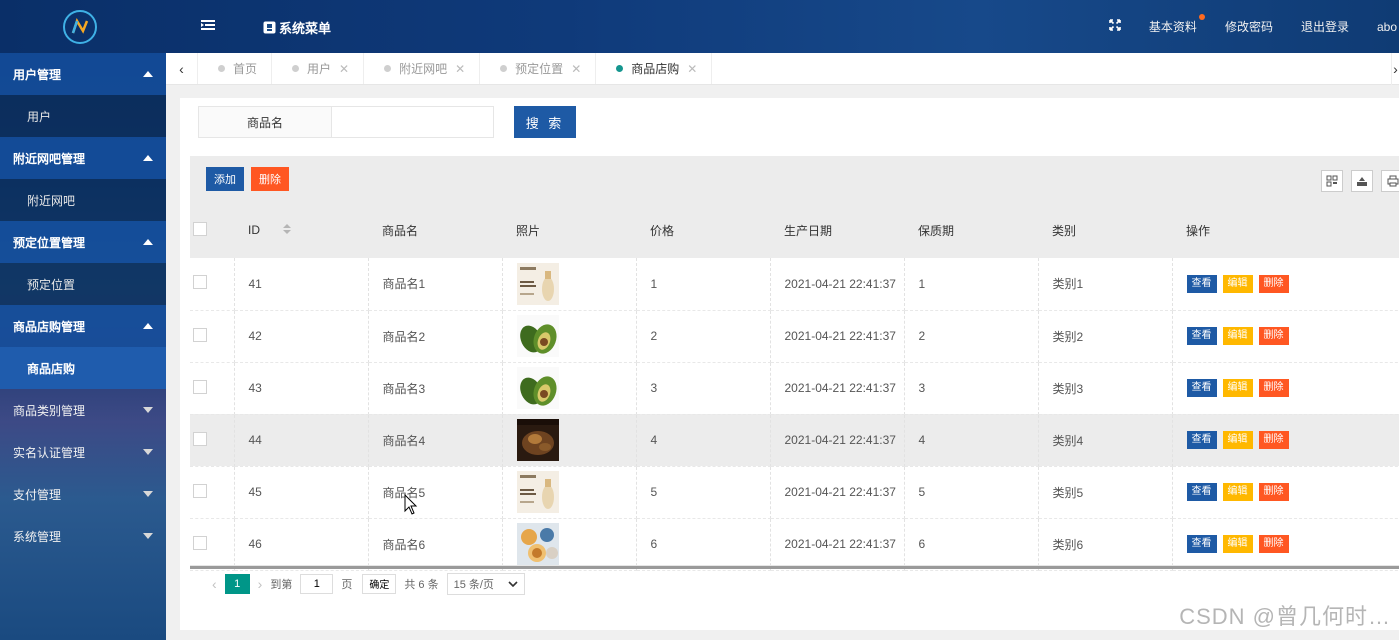  What do you see at coordinates (83, 410) in the screenshot?
I see `sidebar-group-category-mgmt: 商品类别管理` at bounding box center [83, 410].